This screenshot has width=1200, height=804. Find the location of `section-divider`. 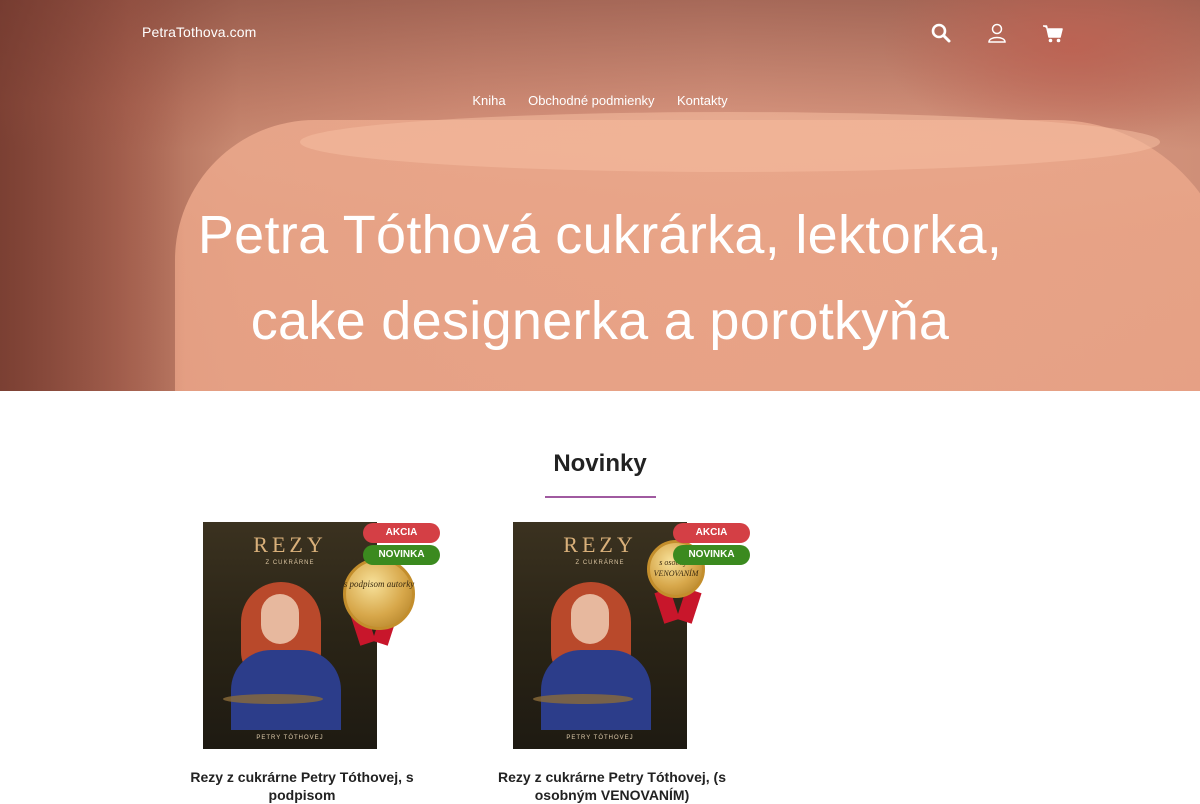

section-divider is located at coordinates (600, 497).